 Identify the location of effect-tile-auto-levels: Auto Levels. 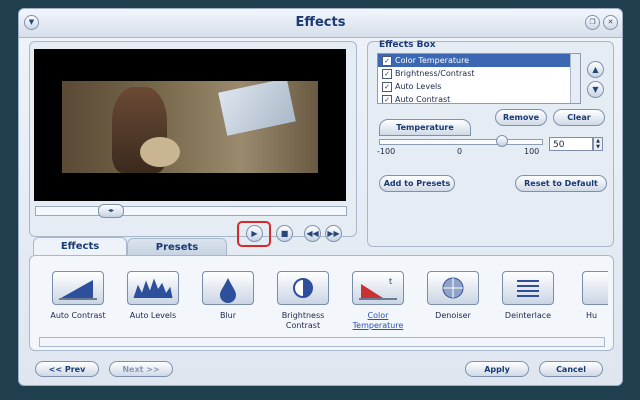
(153, 296).